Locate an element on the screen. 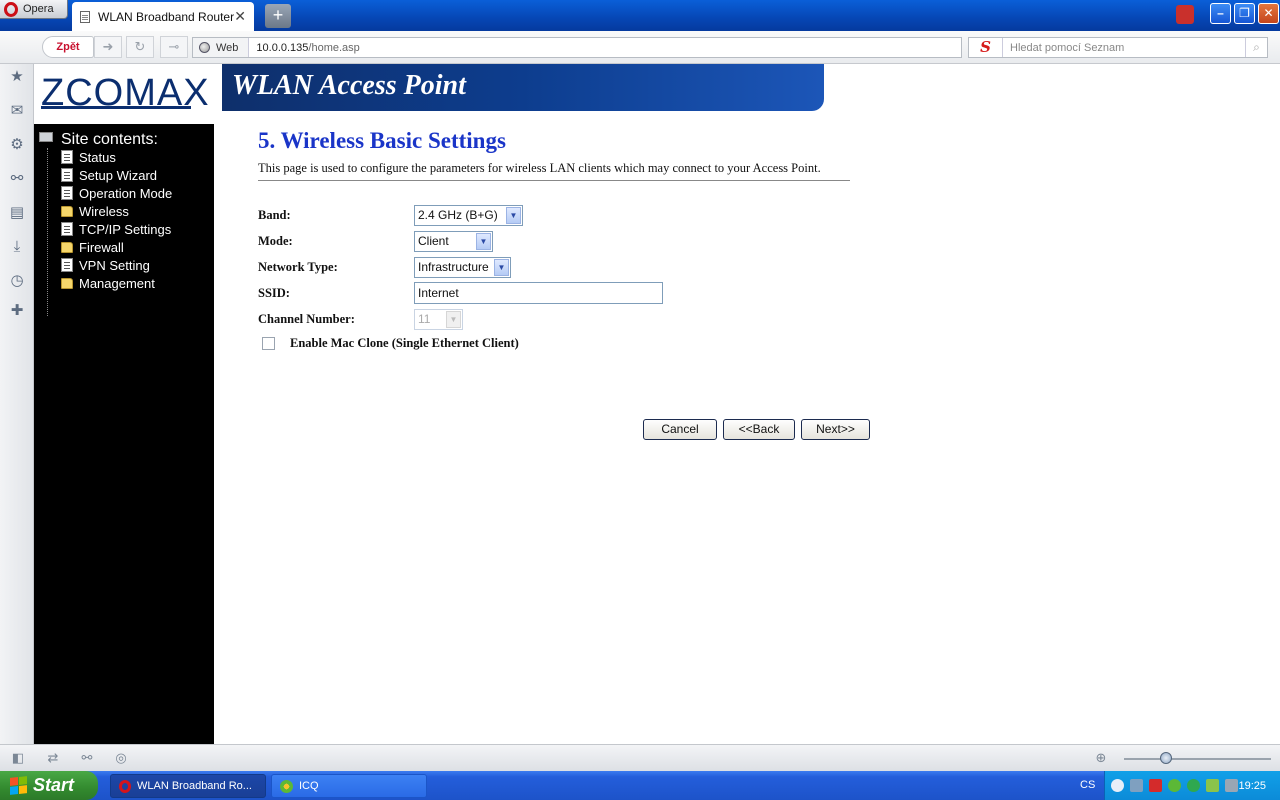  tab-title: WLAN Broadband Router is located at coordinates (166, 16).